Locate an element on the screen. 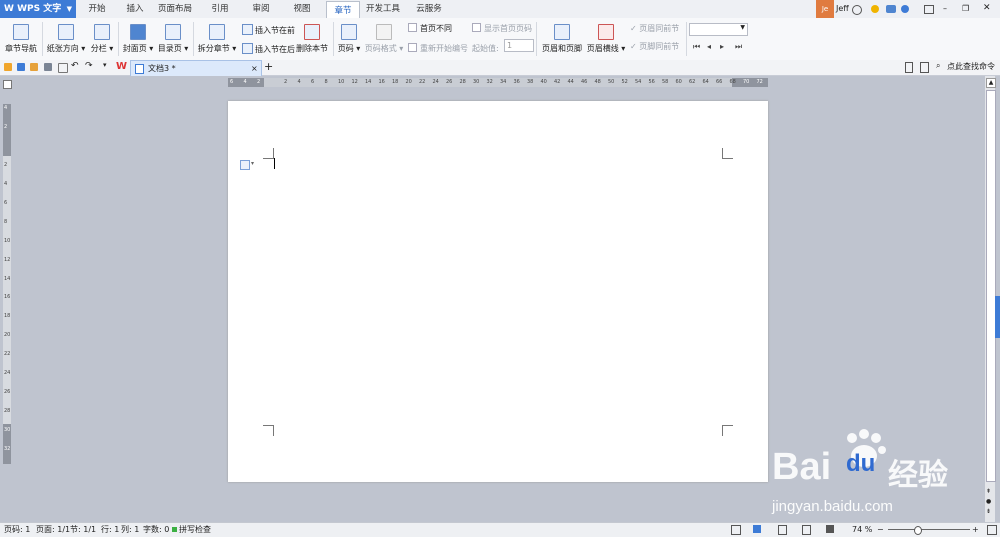 This screenshot has width=1000, height=537. restore-icon: ❐ is located at coordinates (965, 8).